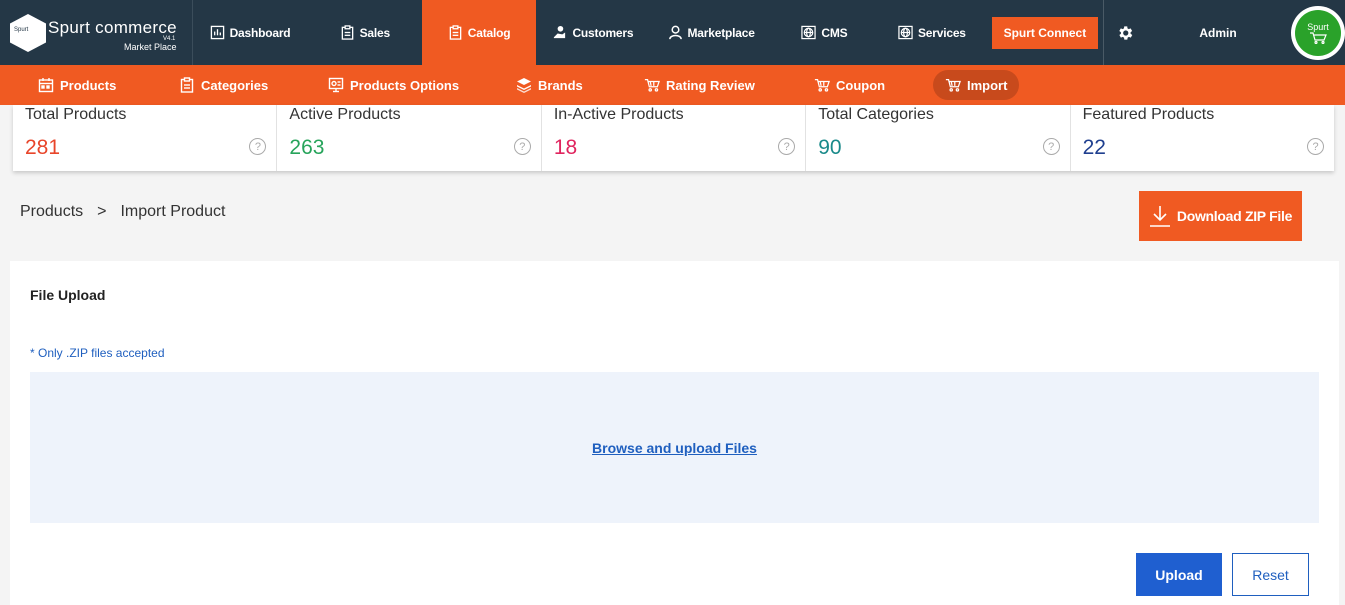 The width and height of the screenshot is (1345, 605). What do you see at coordinates (150, 47) in the screenshot?
I see `brand-subtitle: Market Place` at bounding box center [150, 47].